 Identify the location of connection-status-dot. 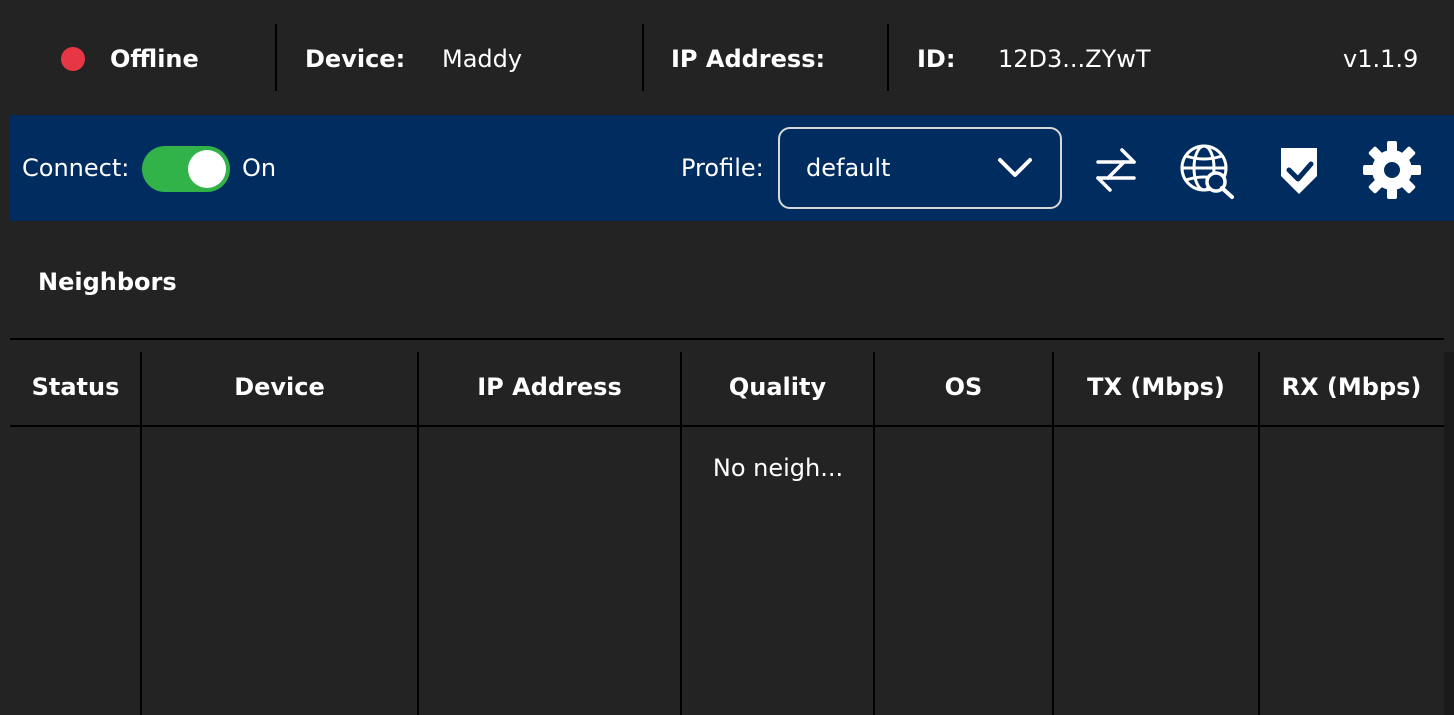
(73, 59).